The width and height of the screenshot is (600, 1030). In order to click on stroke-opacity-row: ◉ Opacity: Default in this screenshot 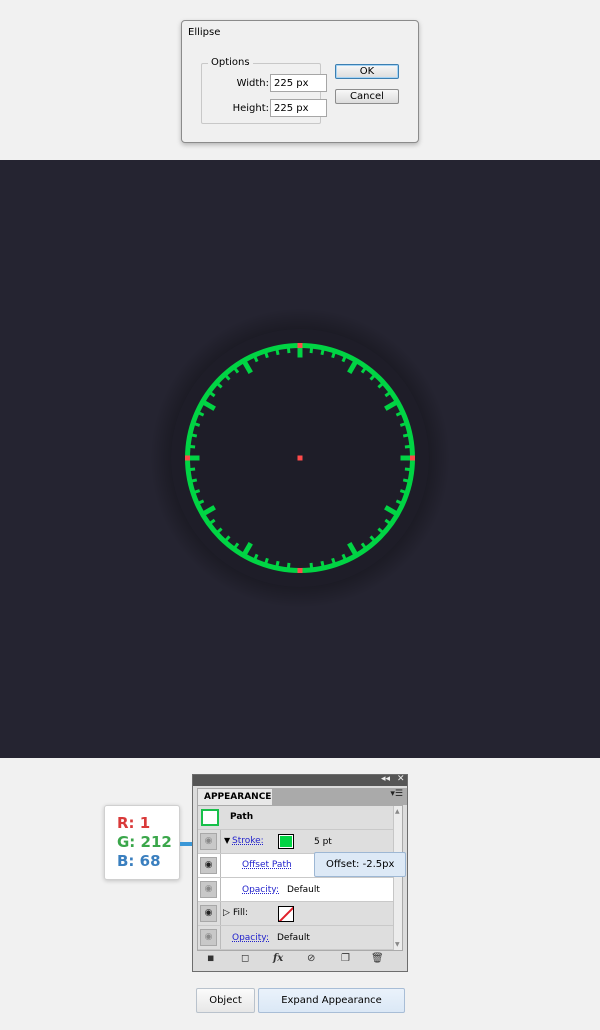, I will do `click(296, 890)`.